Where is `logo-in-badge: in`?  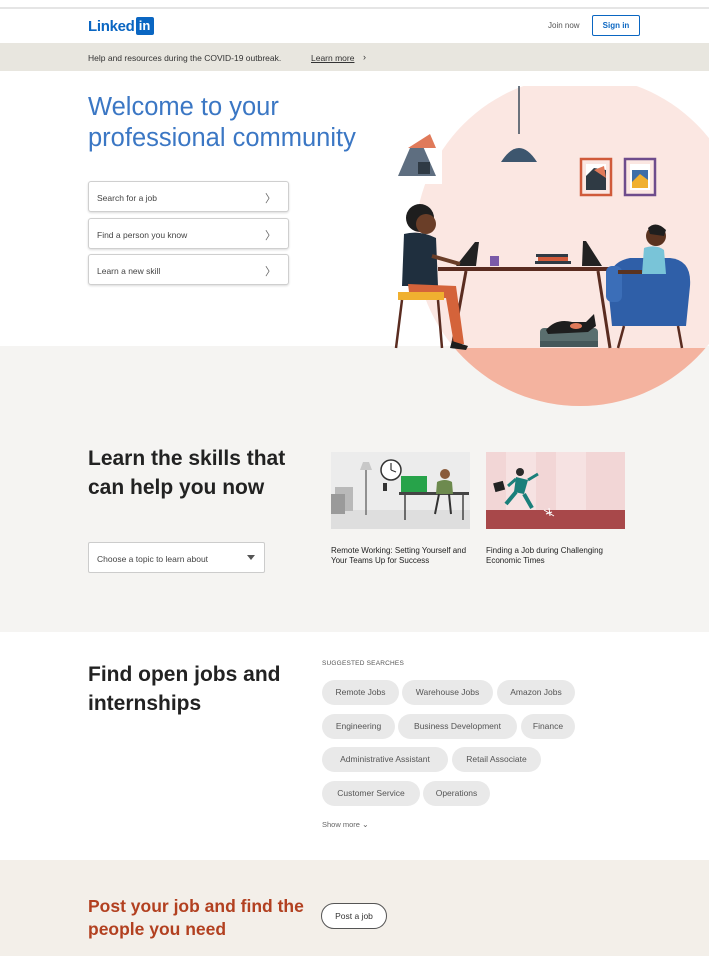 logo-in-badge: in is located at coordinates (144, 26).